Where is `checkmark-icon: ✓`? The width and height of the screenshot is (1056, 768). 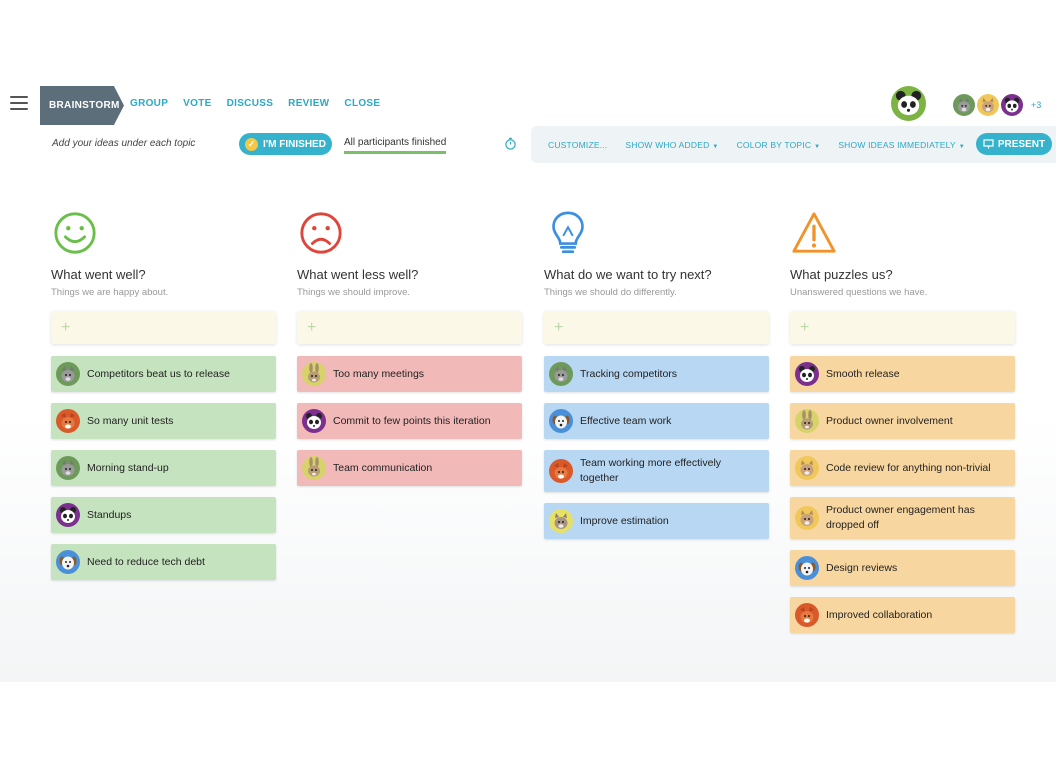 checkmark-icon: ✓ is located at coordinates (251, 144).